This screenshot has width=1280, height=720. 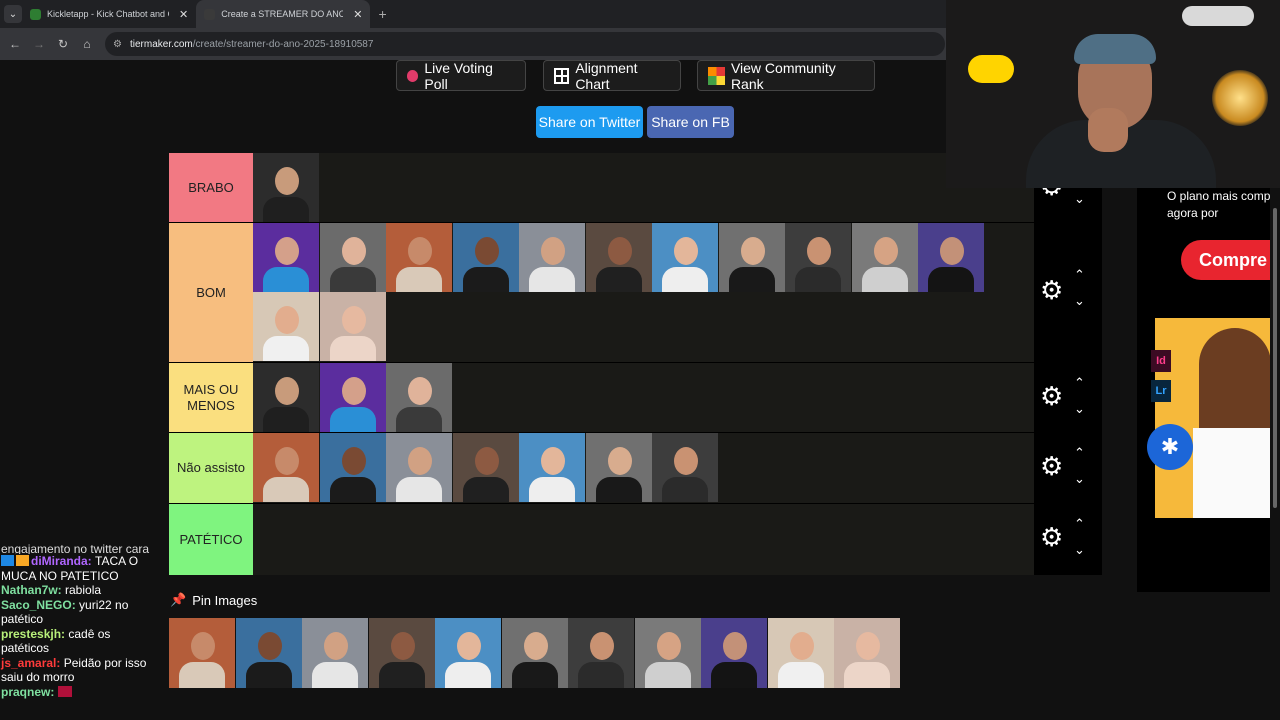 I want to click on share-twitter-button: Share on Twitter, so click(x=589, y=122).